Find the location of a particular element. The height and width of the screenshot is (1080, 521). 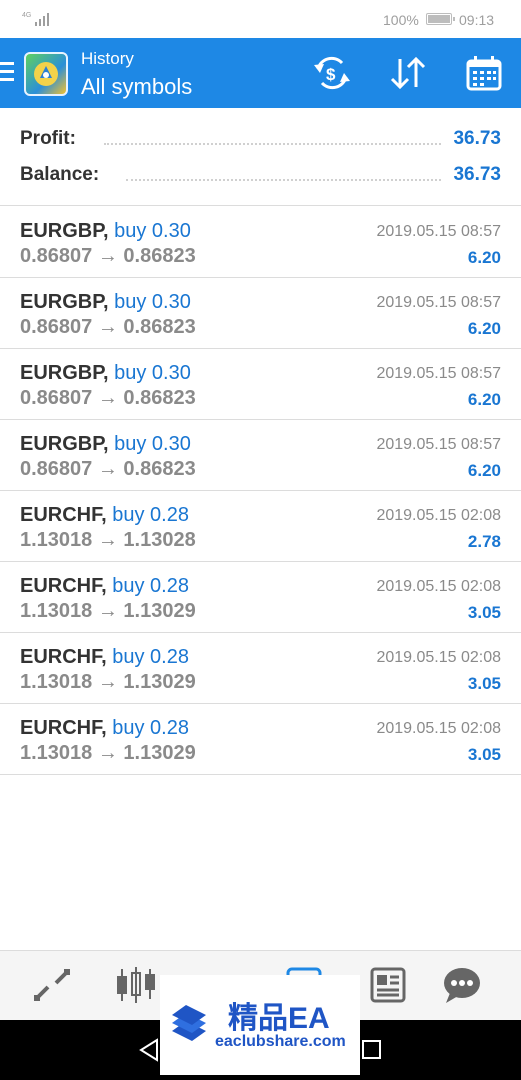

clock: 09:13 is located at coordinates (477, 20).